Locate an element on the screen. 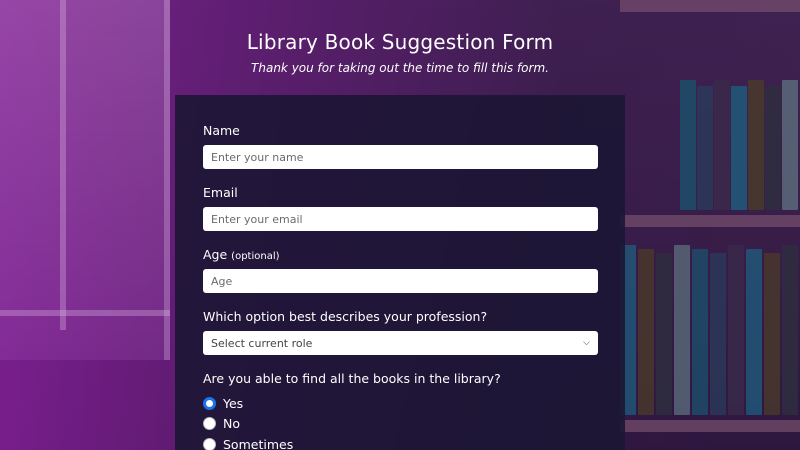  age-label-row: Age (optional) is located at coordinates (400, 254).